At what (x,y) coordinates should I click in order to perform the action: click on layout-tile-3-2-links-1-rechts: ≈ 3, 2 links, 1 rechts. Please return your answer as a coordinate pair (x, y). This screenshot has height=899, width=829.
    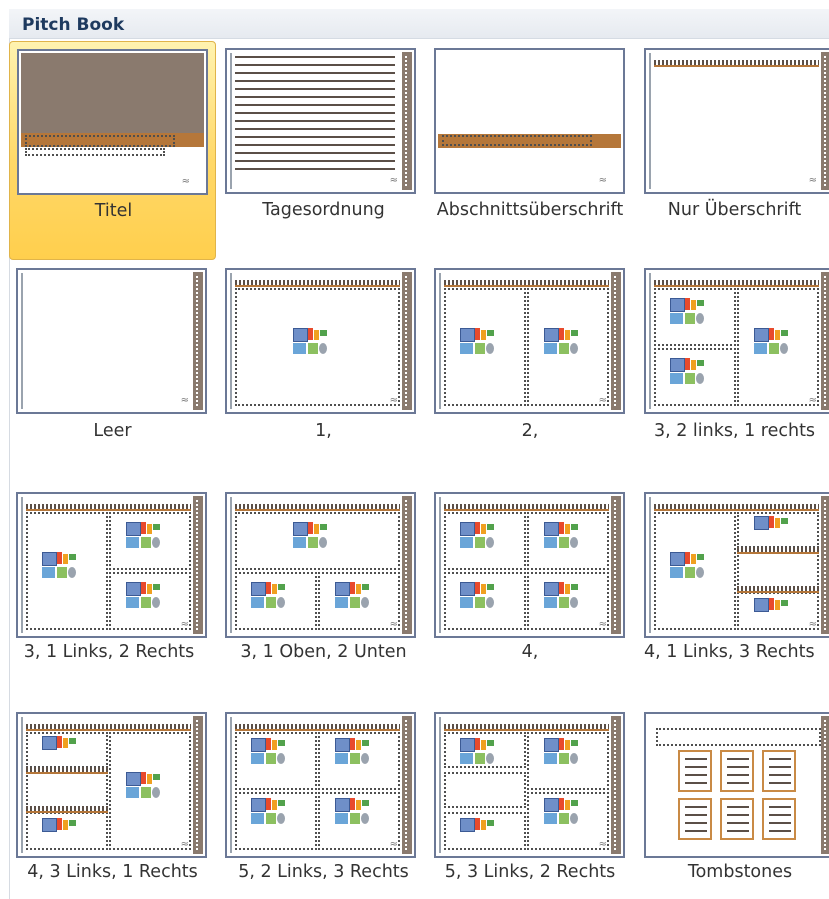
    Looking at the image, I should click on (734, 359).